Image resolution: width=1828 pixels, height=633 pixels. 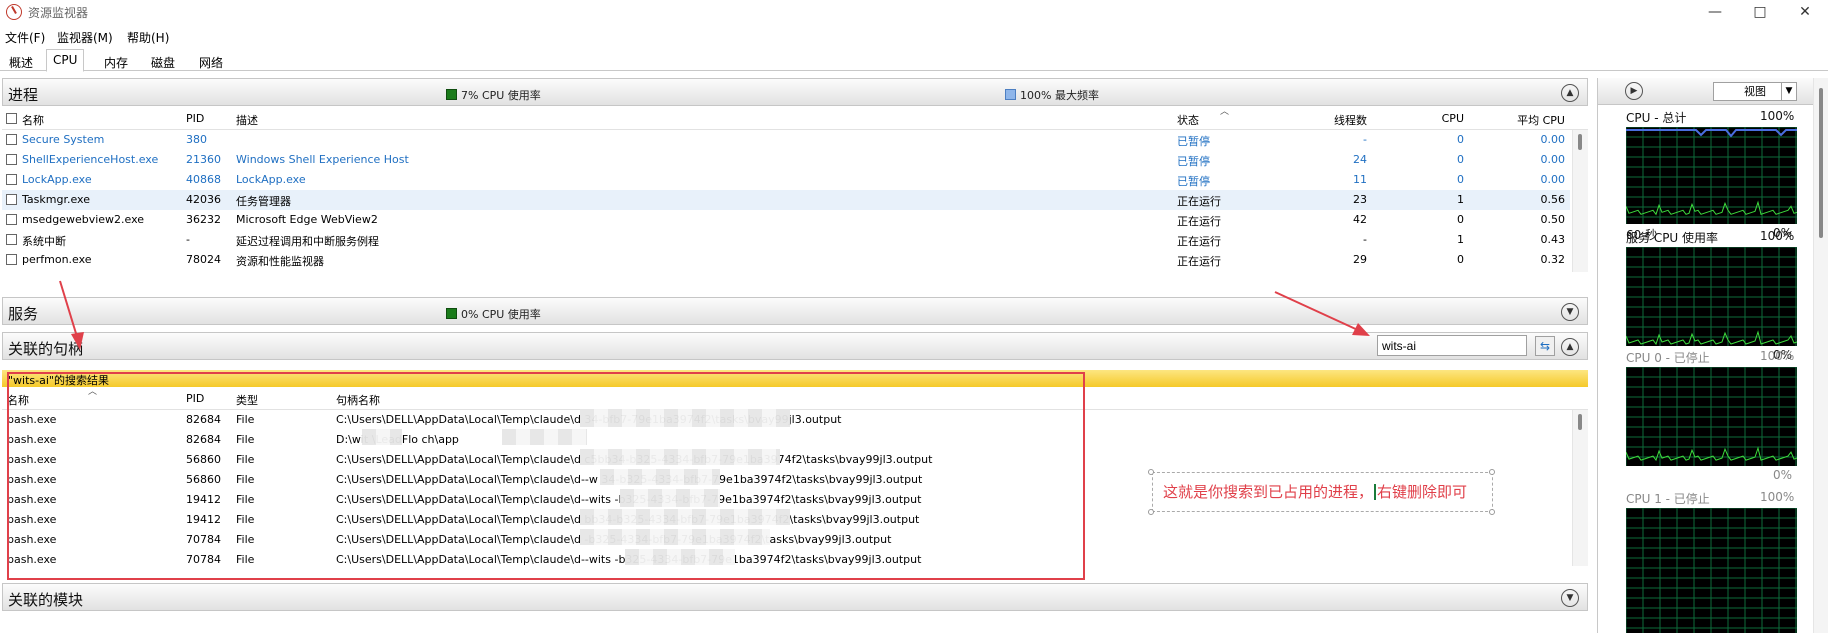 What do you see at coordinates (58, 13) in the screenshot?
I see `window-title: 资源监视器` at bounding box center [58, 13].